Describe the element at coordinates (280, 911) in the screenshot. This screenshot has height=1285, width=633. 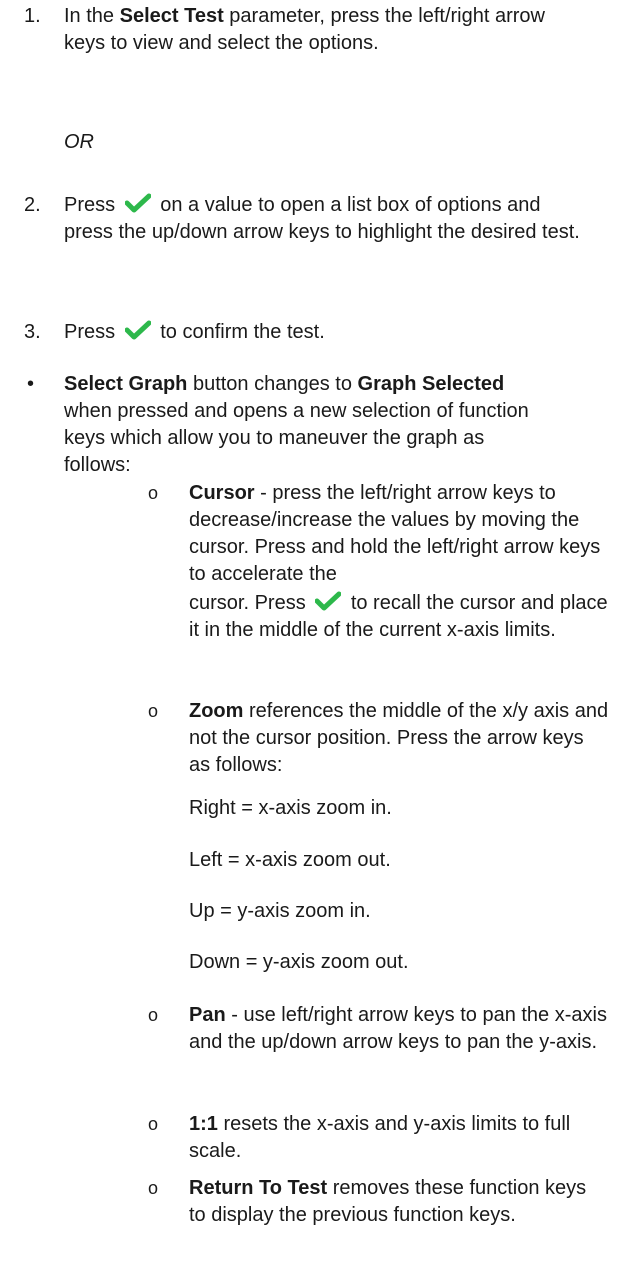
I see `zoom-line-up: Up = y-axis zoom in.` at that location.